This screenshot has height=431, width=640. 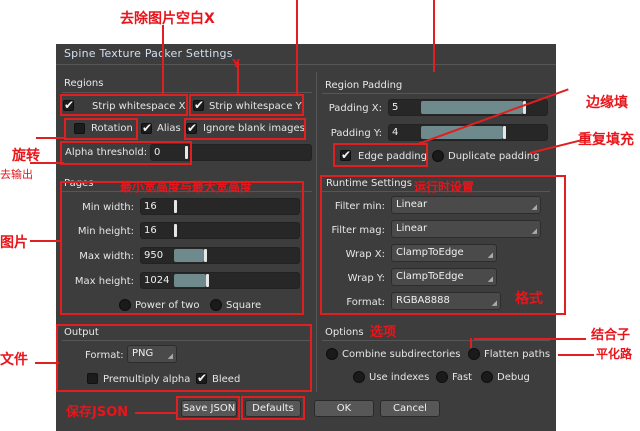 I want to click on strip-x-highlight, so click(x=124, y=105).